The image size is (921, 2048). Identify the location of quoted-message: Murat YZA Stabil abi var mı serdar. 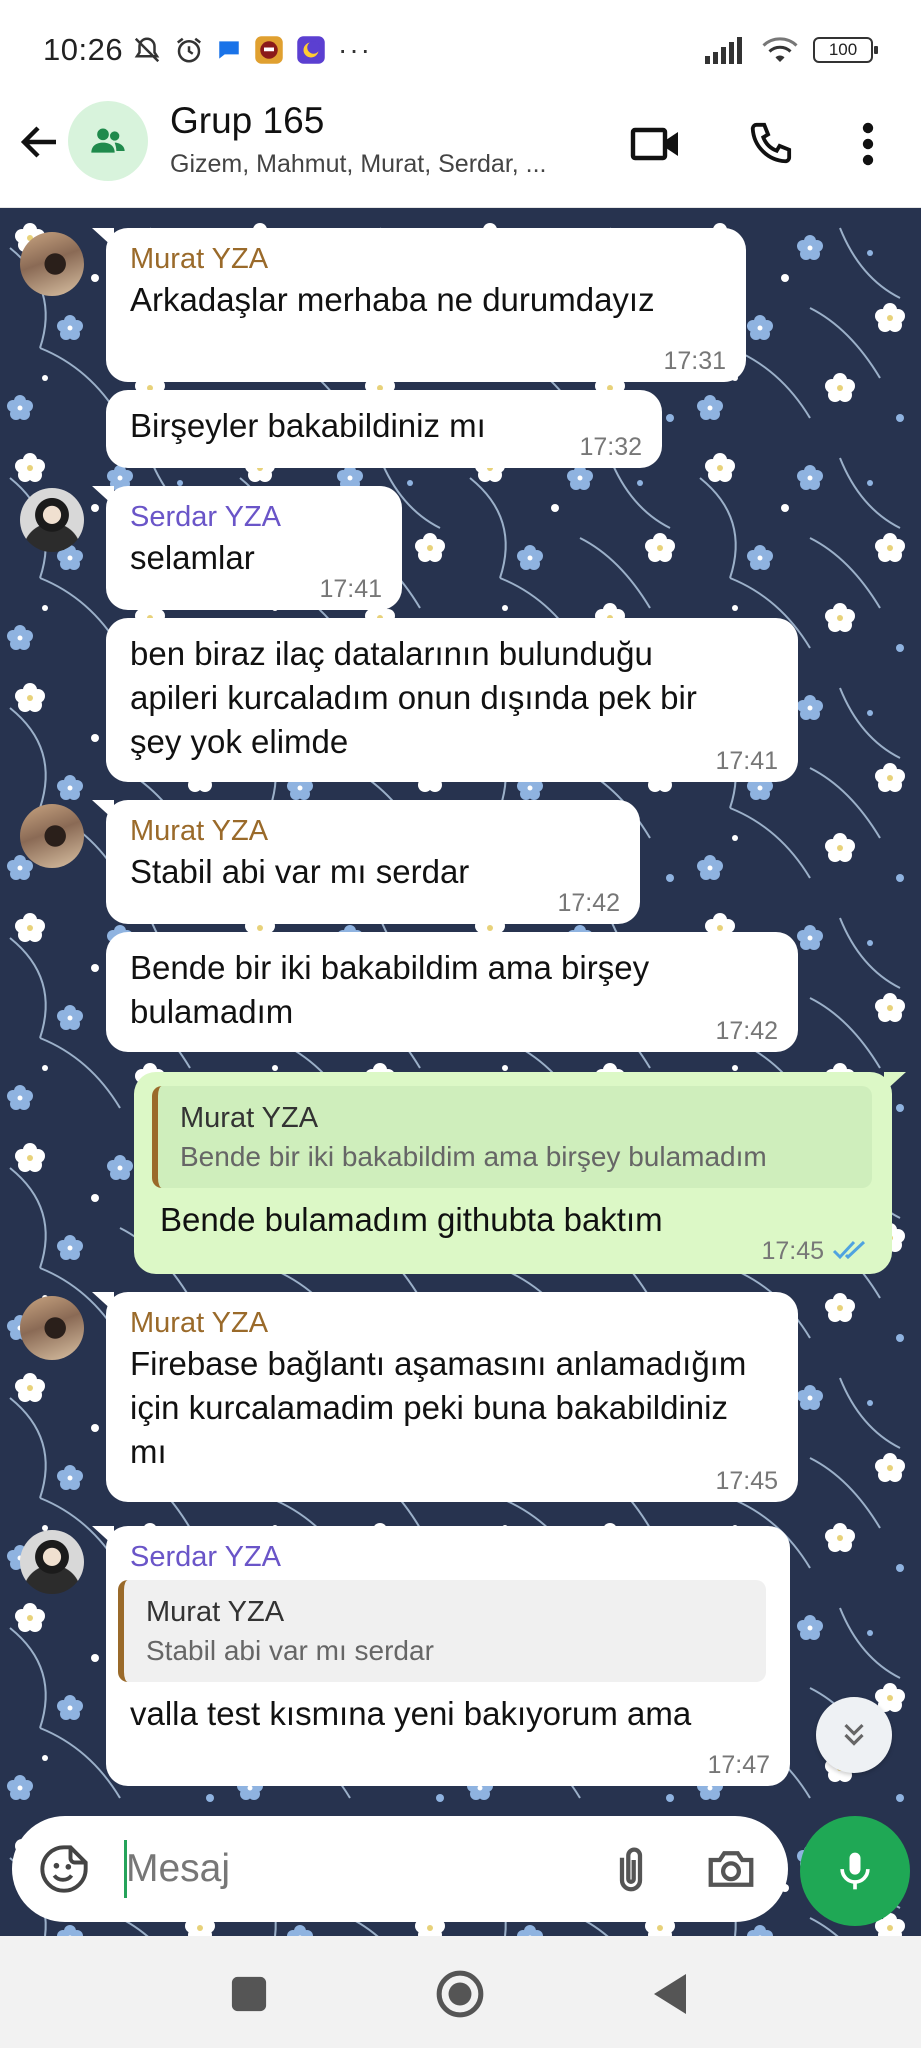
(442, 1631).